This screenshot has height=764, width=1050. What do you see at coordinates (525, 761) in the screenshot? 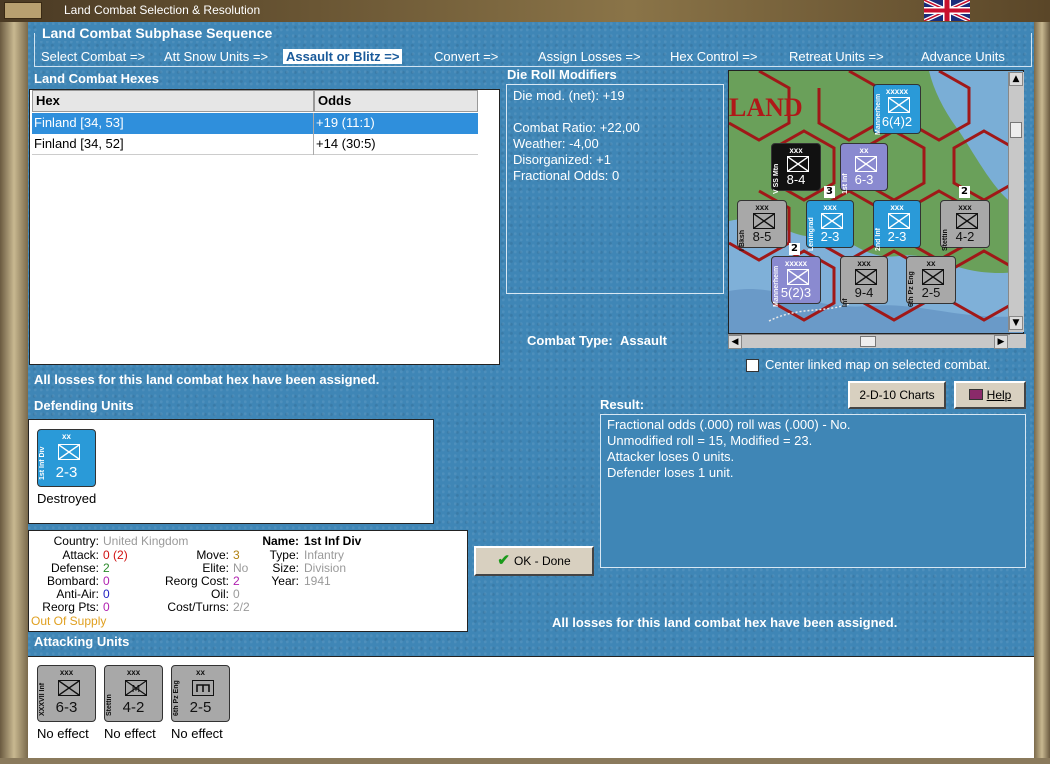
I see `frame-bottom` at bounding box center [525, 761].